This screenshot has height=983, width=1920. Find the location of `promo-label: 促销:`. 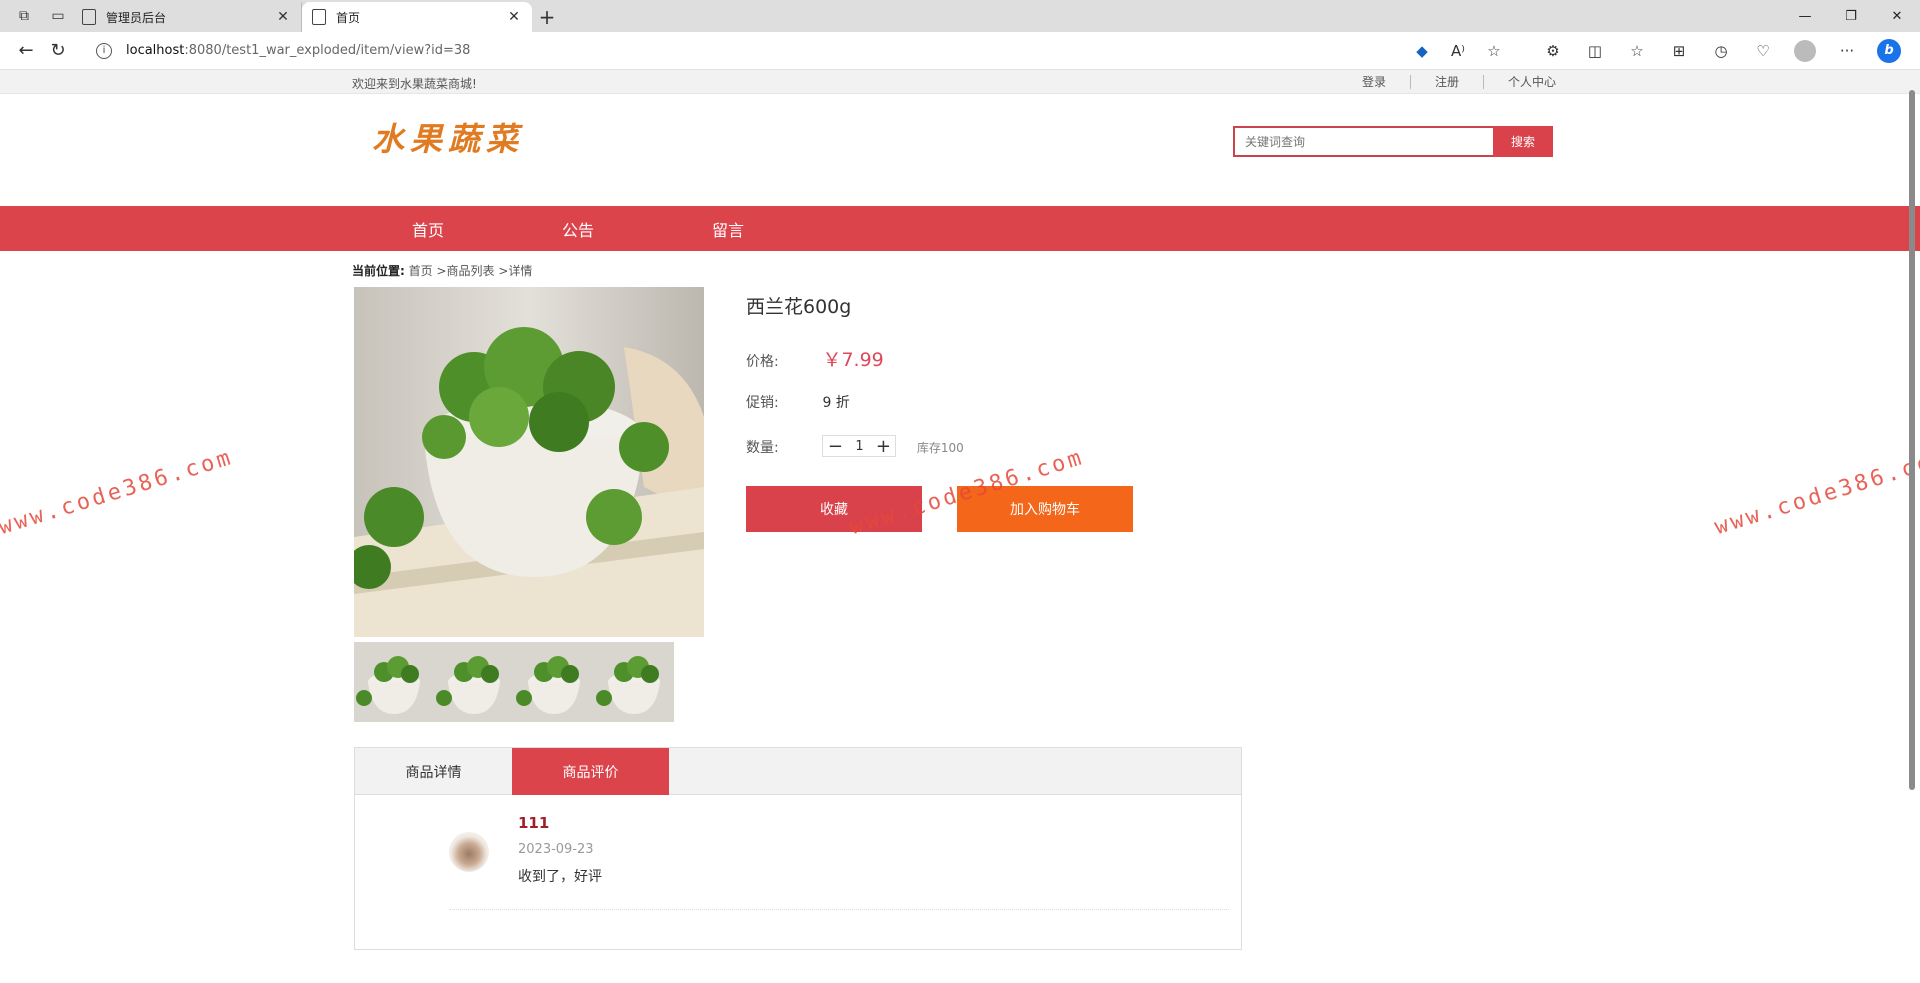

promo-label: 促销: is located at coordinates (762, 403).